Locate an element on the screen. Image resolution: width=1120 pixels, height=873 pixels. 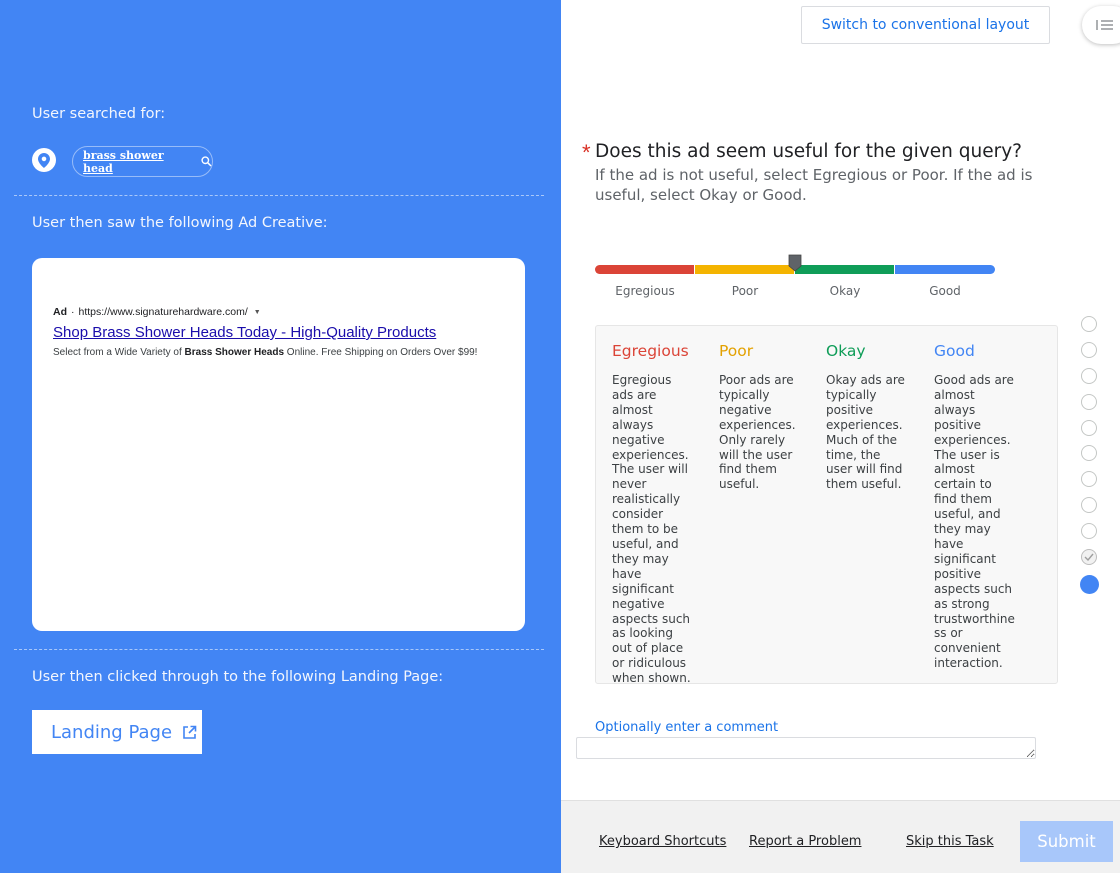
submit-button: Submit is located at coordinates (1066, 841).